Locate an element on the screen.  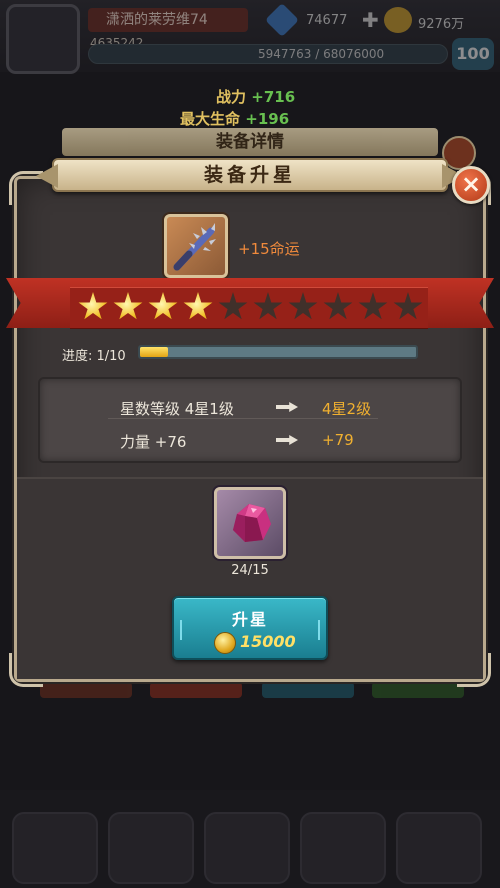
upgrade-button-label: 升星 is located at coordinates (249, 619).